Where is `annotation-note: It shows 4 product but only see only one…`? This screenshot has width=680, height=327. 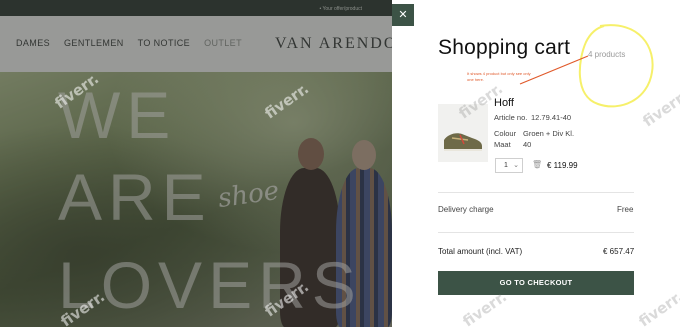 annotation-note: It shows 4 product but only see only one… is located at coordinates (499, 76).